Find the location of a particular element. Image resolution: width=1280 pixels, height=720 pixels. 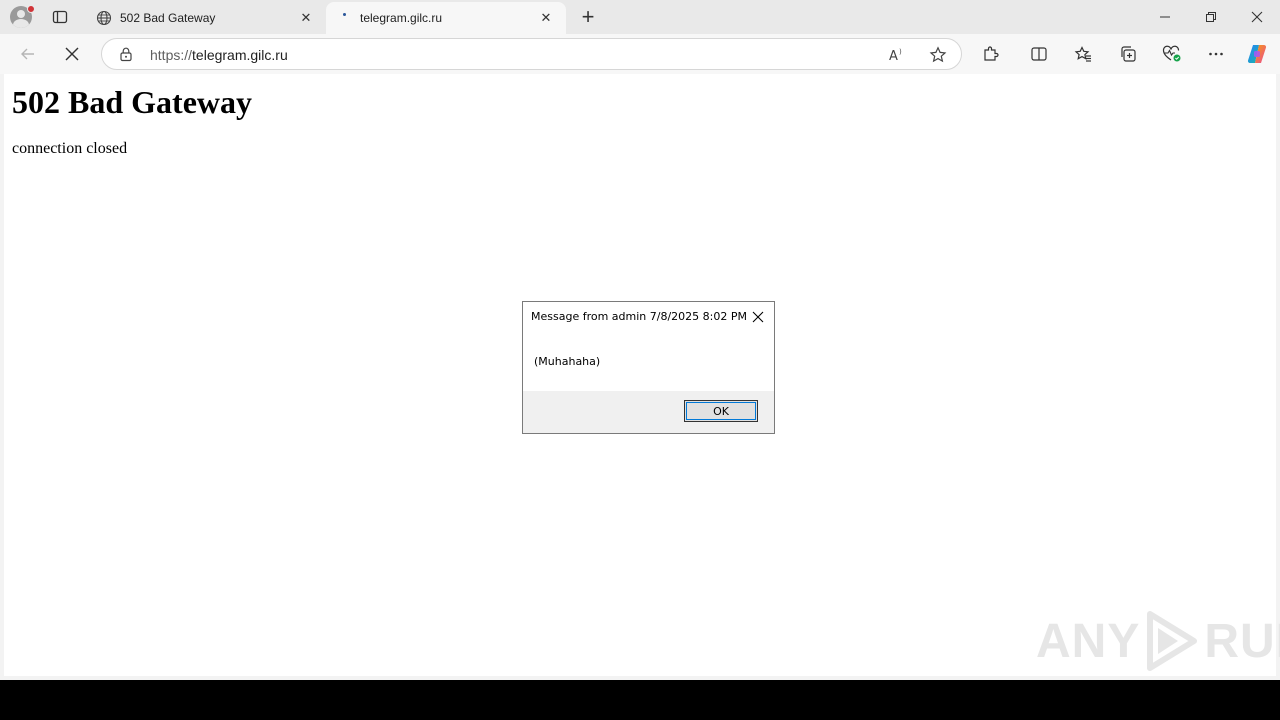

browser-toolbar: https://telegram.gilc.ru A) is located at coordinates (640, 54).